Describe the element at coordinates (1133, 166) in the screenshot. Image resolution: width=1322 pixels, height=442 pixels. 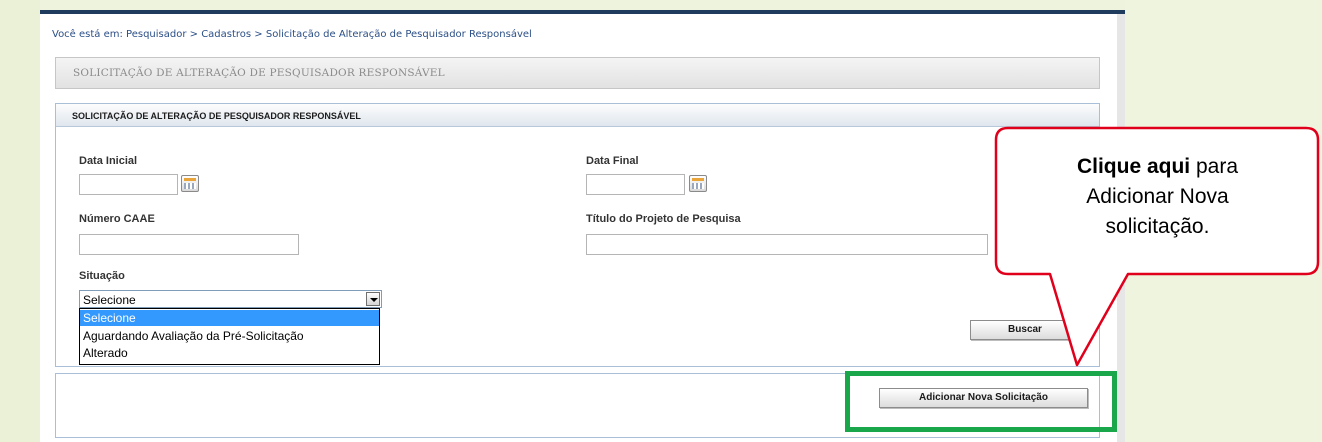
I see `callout-bold: Clique aqui` at that location.